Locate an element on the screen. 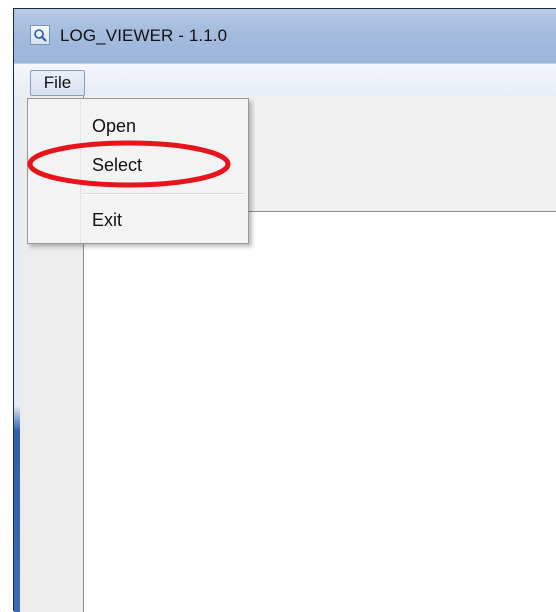 This screenshot has width=556, height=612. menu-item-select: Select is located at coordinates (138, 165).